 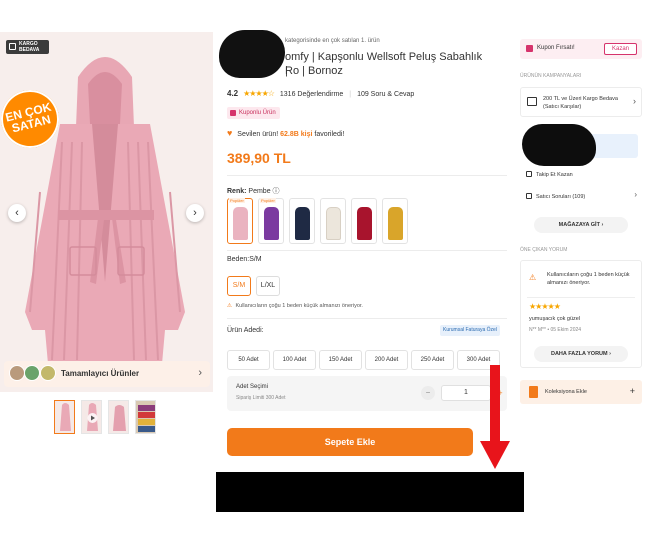 I want to click on add-to-cart-button: Sepete Ekle, so click(x=350, y=442).